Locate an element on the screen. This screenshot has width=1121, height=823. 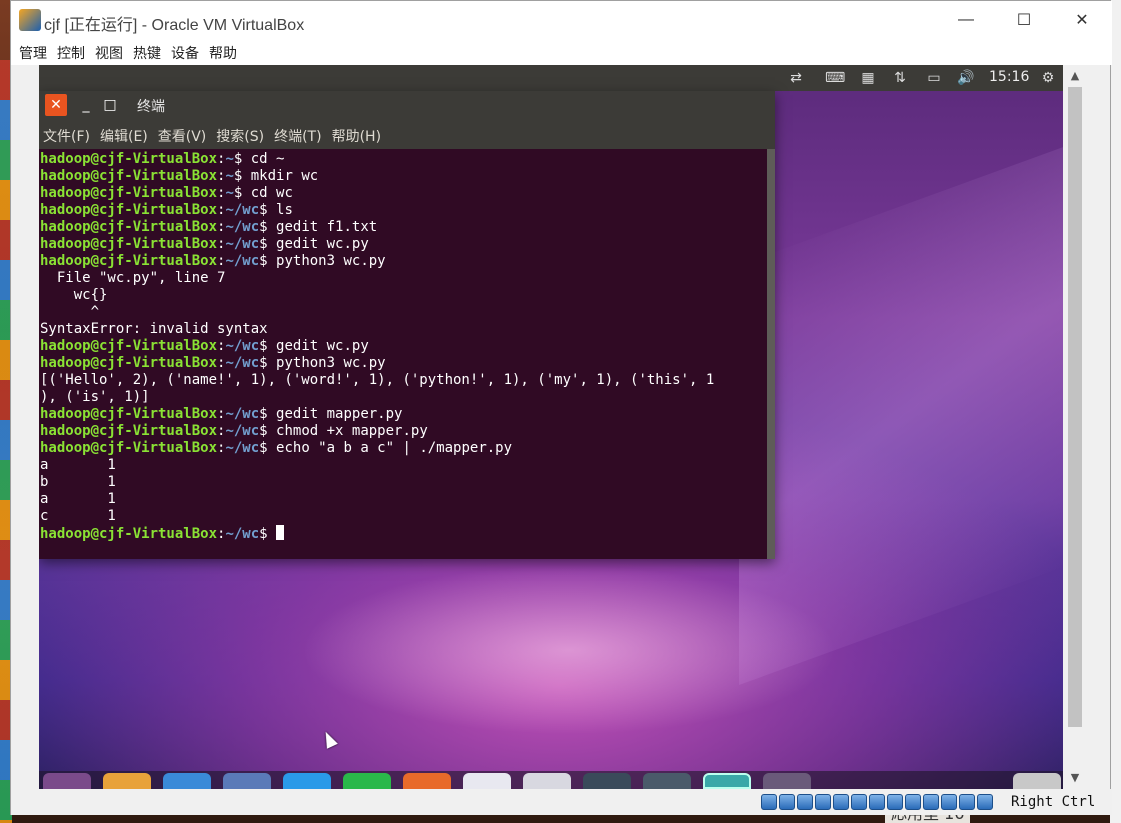
dock-writer-icon is located at coordinates (307, 781).